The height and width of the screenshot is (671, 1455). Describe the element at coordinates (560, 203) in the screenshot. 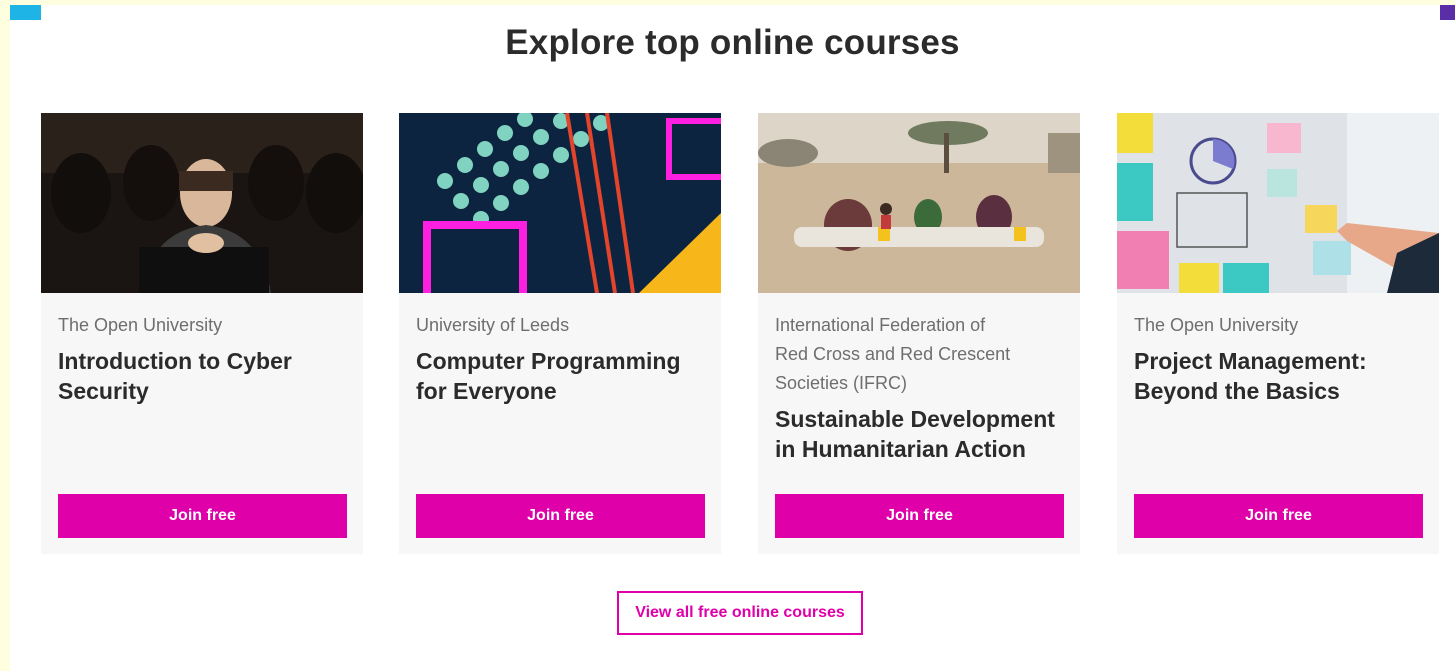

I see `course-image-programming` at that location.